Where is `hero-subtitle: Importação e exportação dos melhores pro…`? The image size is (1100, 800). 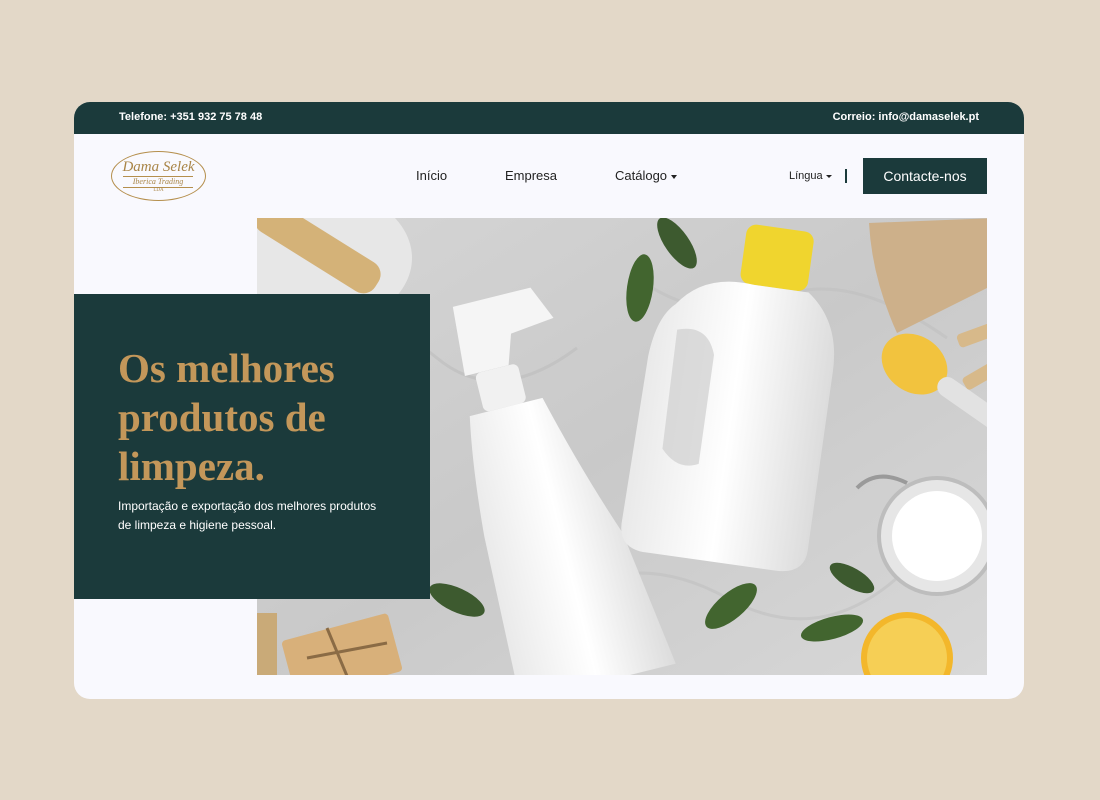
hero-subtitle: Importação e exportação dos melhores pro… is located at coordinates (247, 515).